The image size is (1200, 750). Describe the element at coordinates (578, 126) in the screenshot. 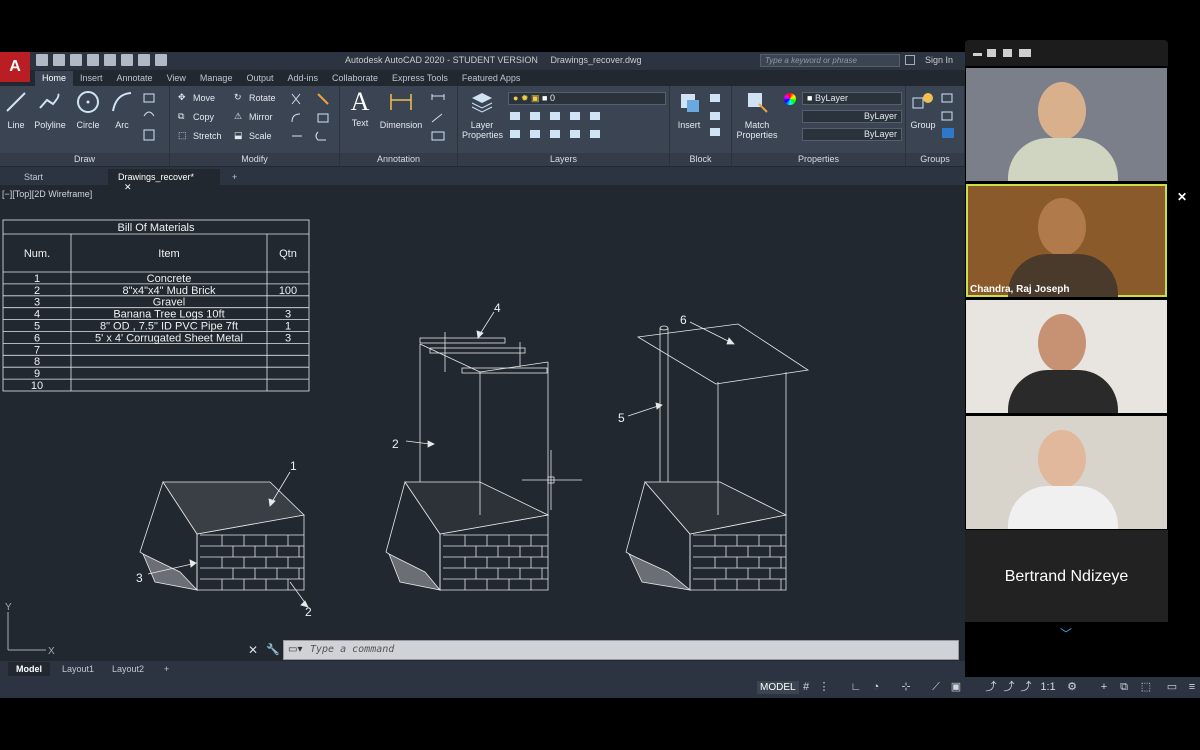

I see `layer-tools-icon` at that location.